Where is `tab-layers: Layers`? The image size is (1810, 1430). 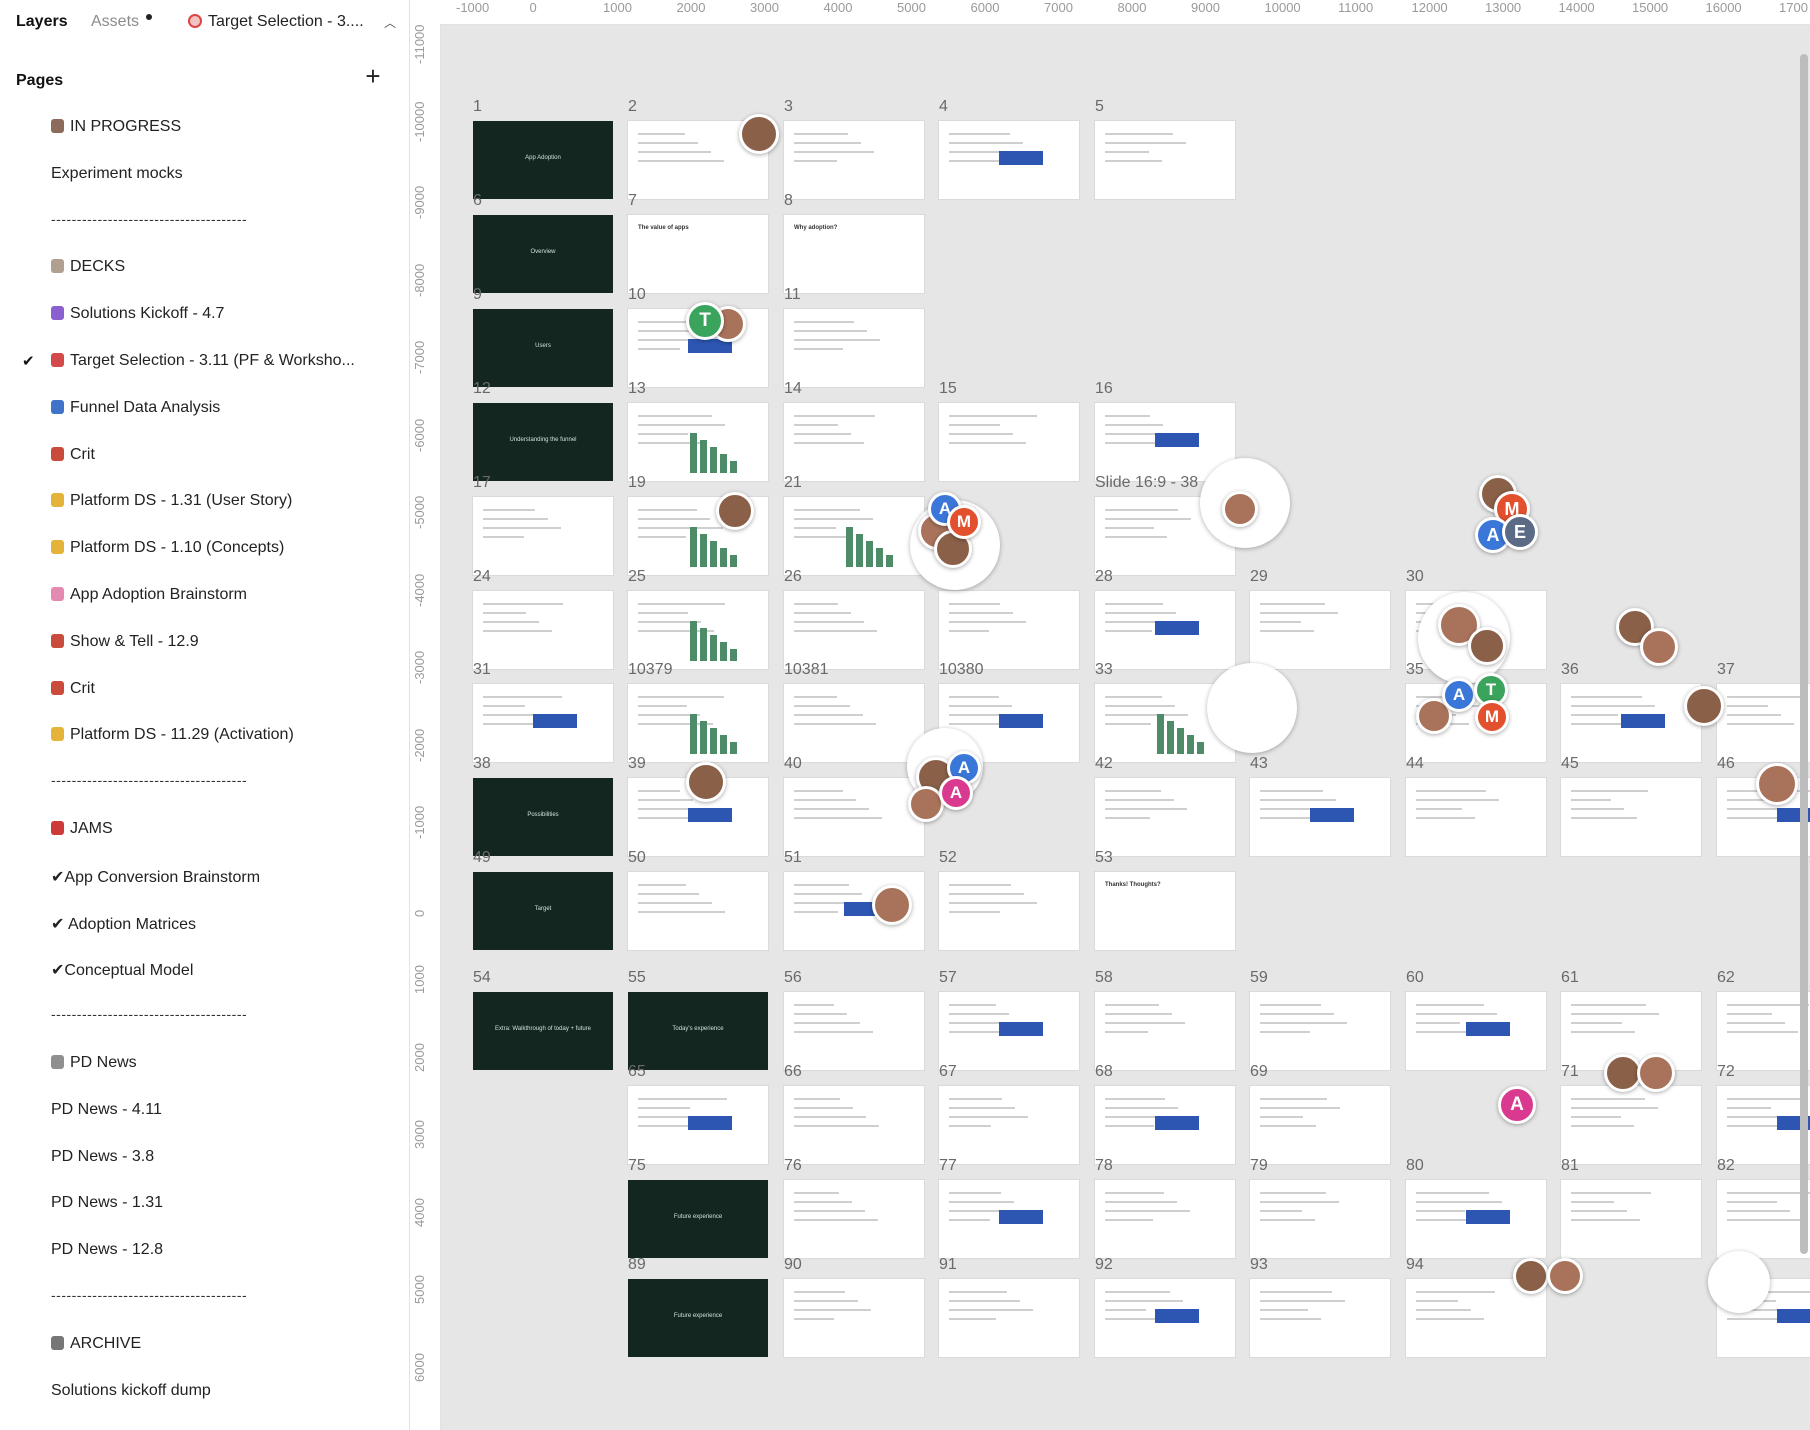
tab-layers: Layers is located at coordinates (42, 22).